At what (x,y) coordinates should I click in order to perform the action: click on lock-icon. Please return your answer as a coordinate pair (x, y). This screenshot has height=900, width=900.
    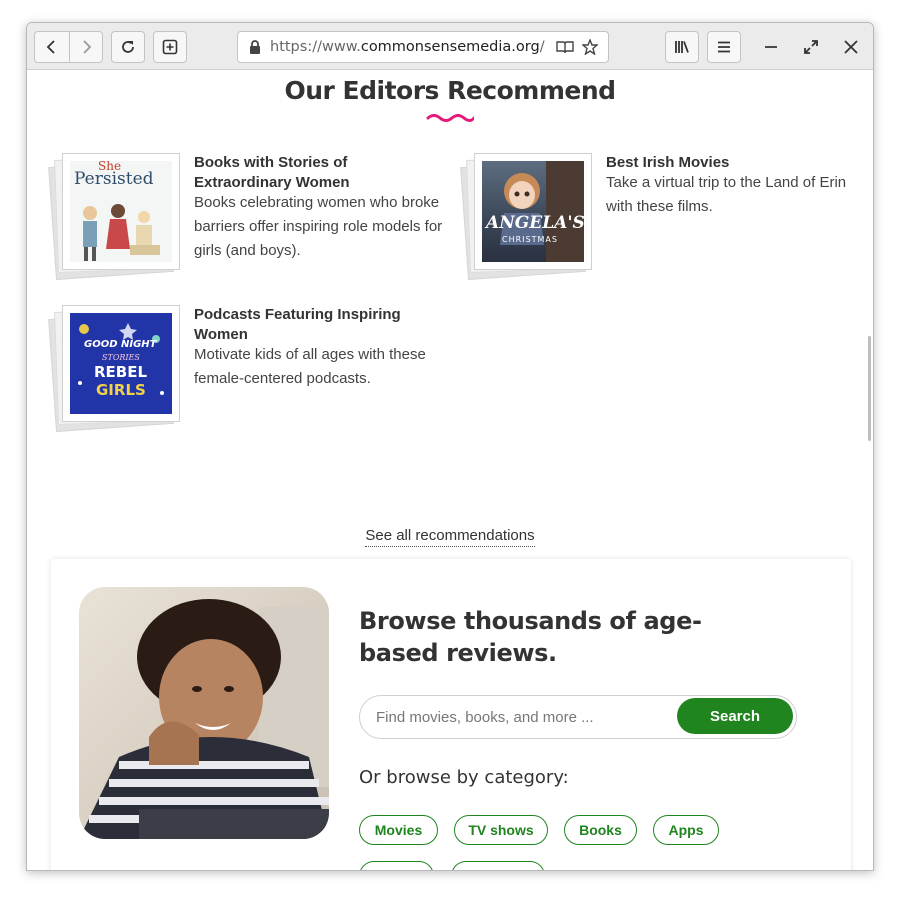
    Looking at the image, I should click on (255, 47).